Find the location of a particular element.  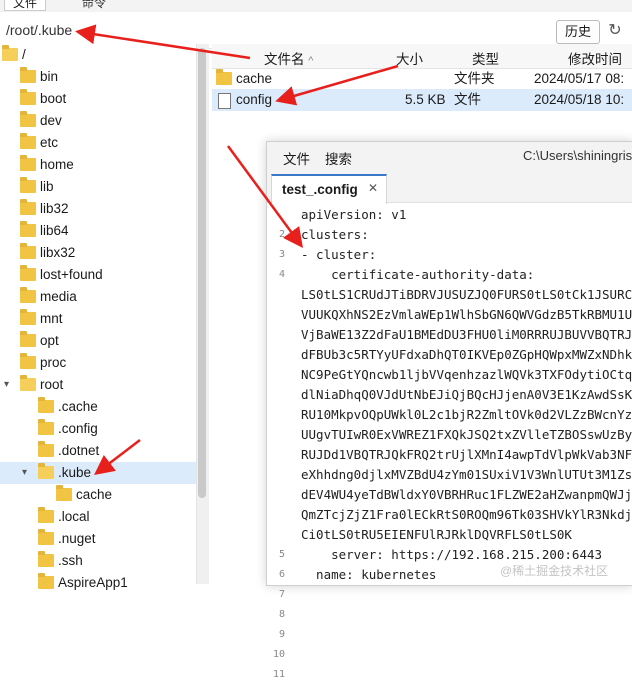

column-type: 类型 is located at coordinates (485, 58).